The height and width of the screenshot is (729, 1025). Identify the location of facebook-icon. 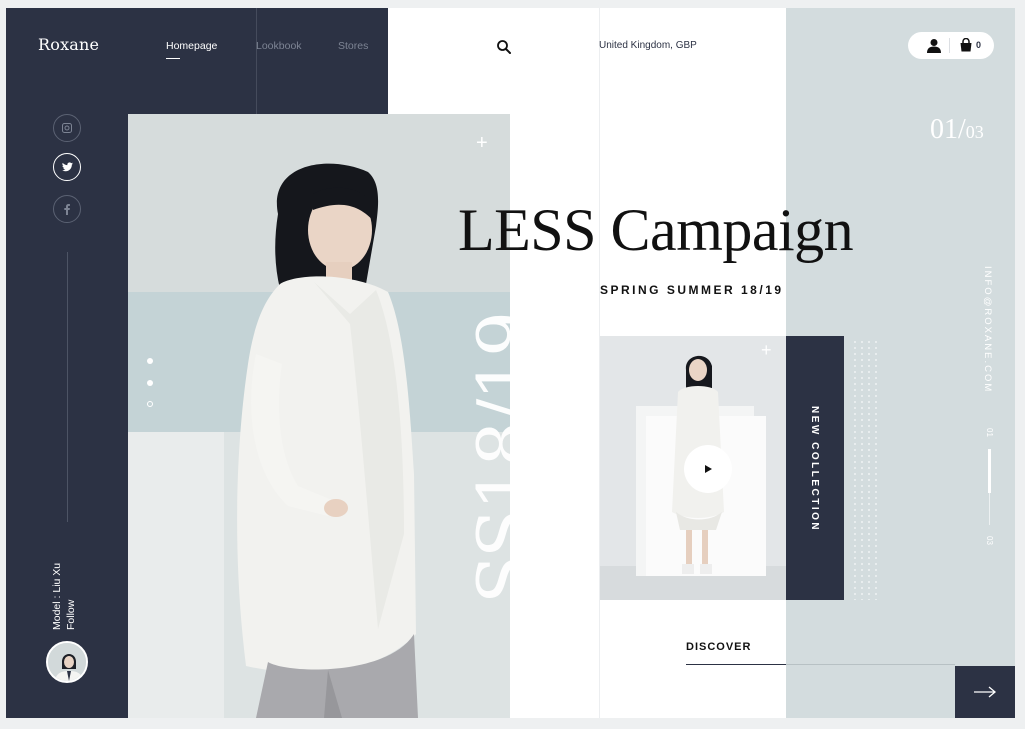
(67, 209).